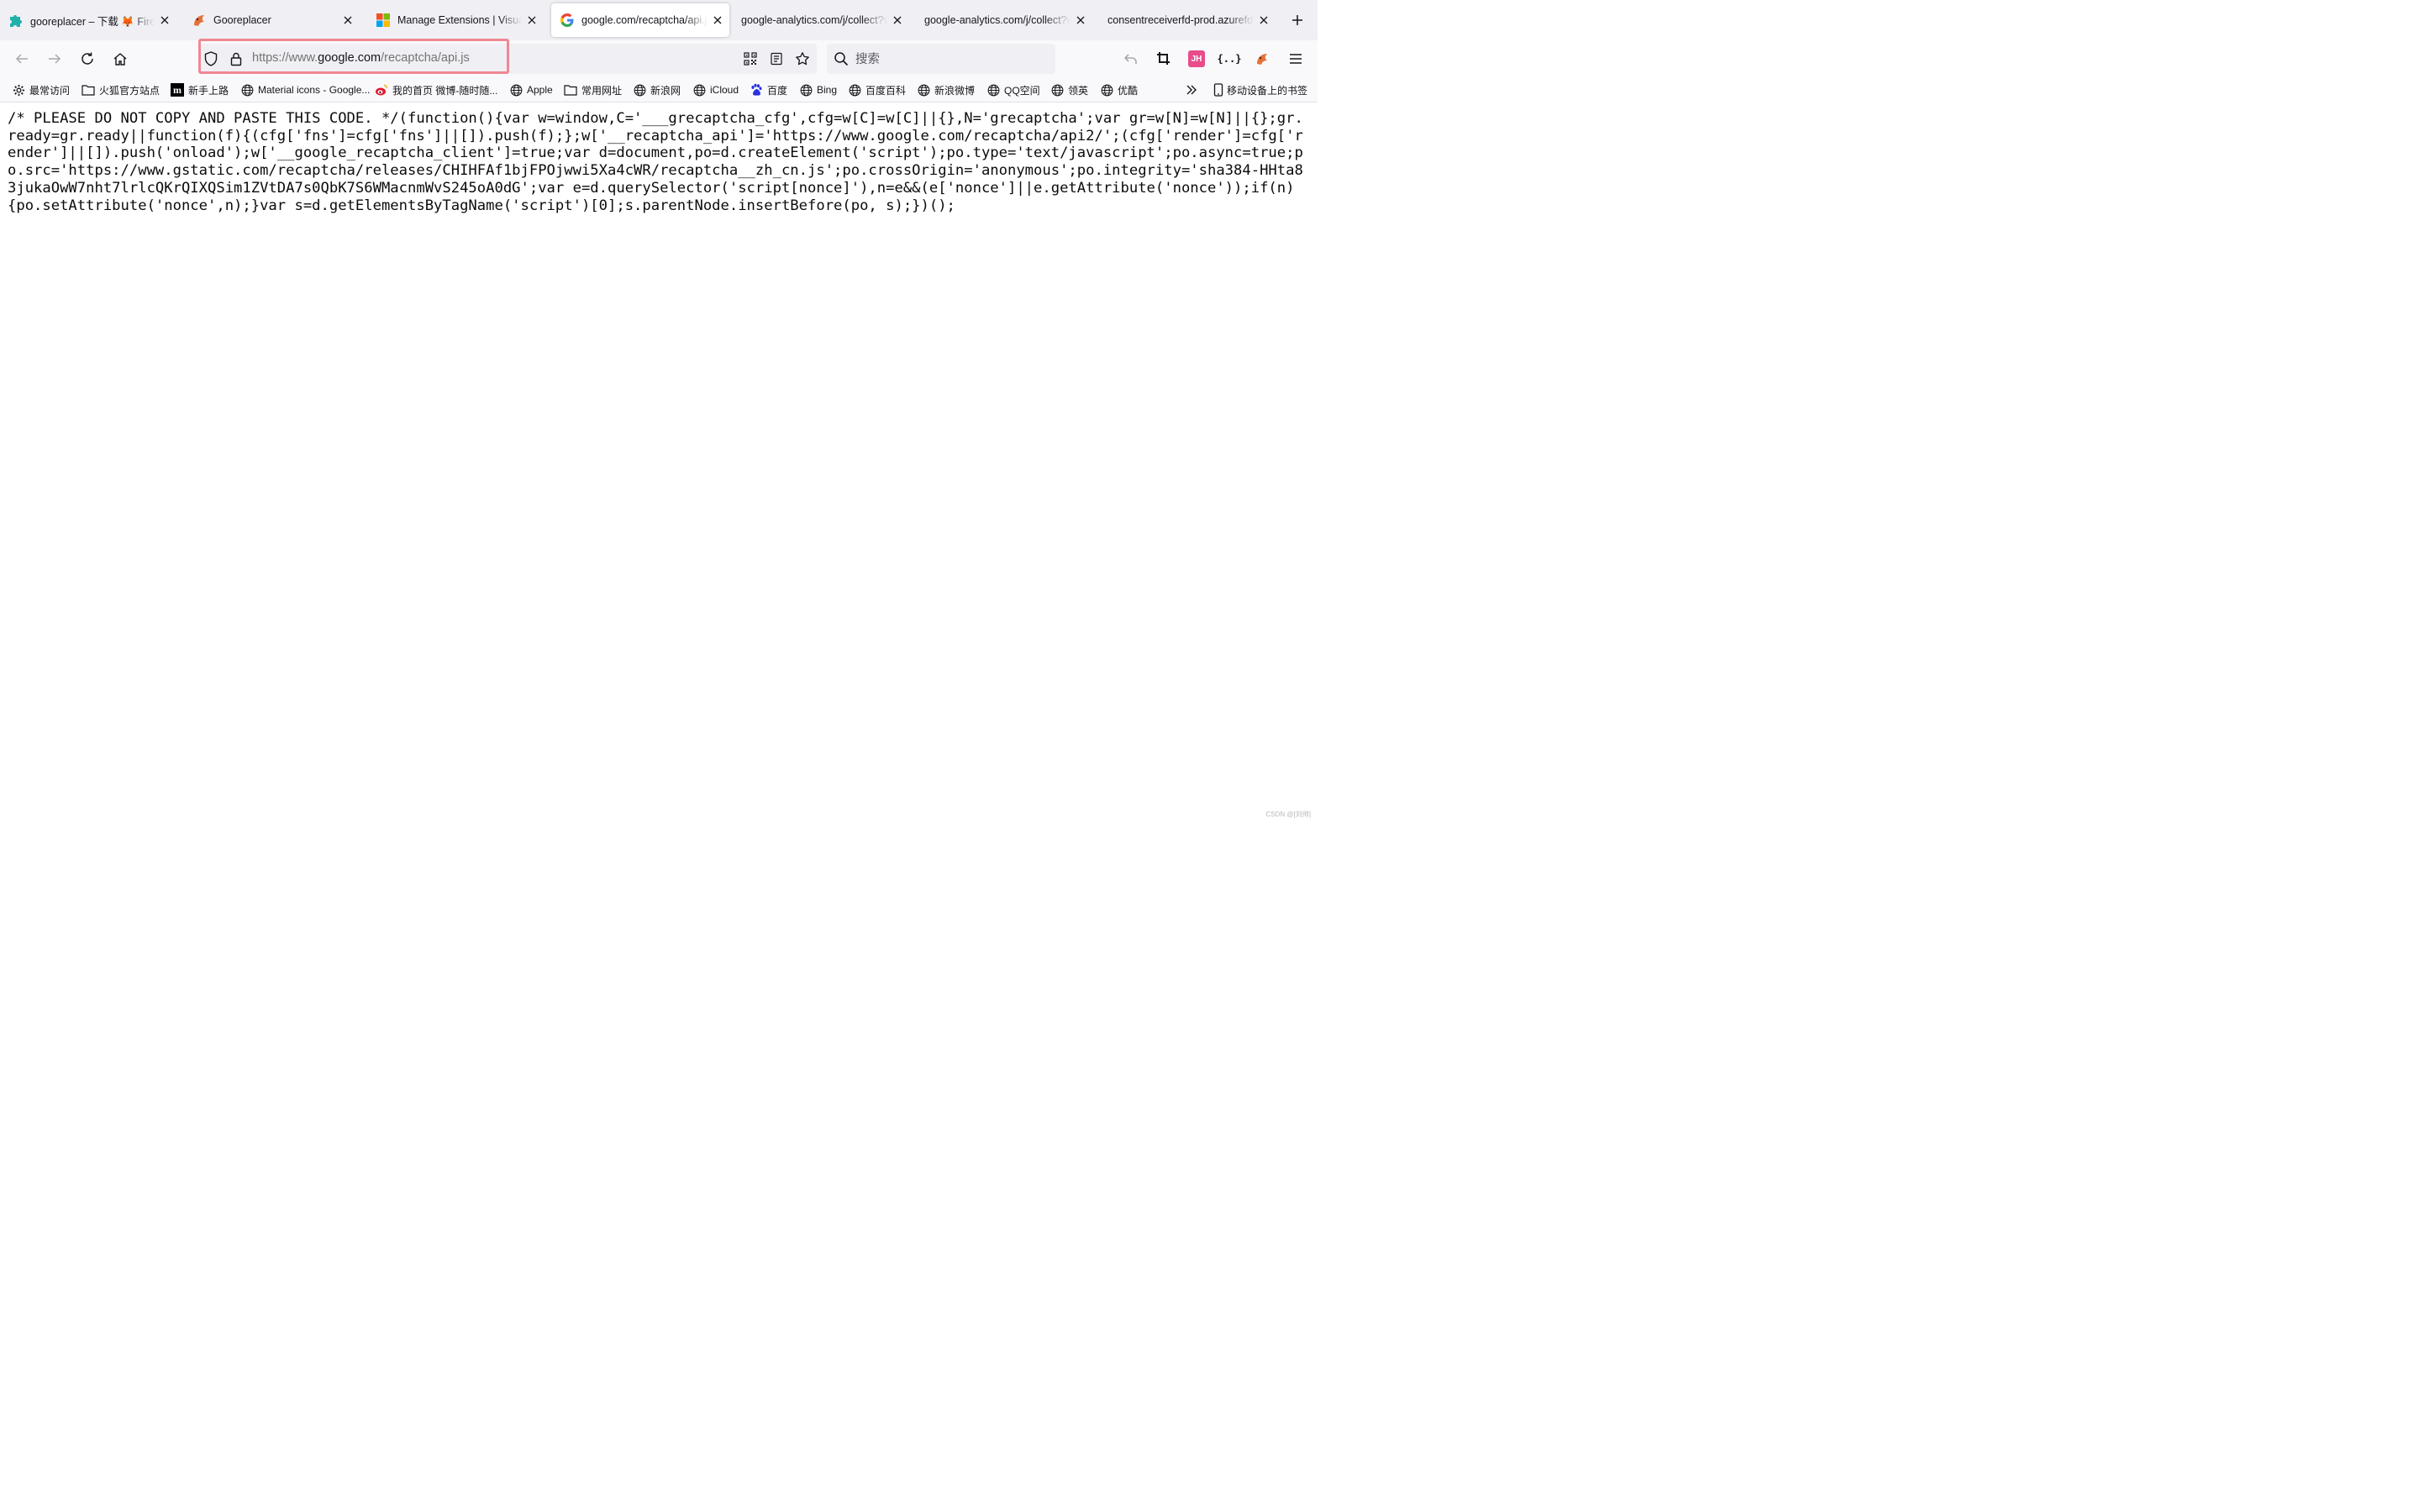  I want to click on gooreplacer-icon, so click(1262, 58).